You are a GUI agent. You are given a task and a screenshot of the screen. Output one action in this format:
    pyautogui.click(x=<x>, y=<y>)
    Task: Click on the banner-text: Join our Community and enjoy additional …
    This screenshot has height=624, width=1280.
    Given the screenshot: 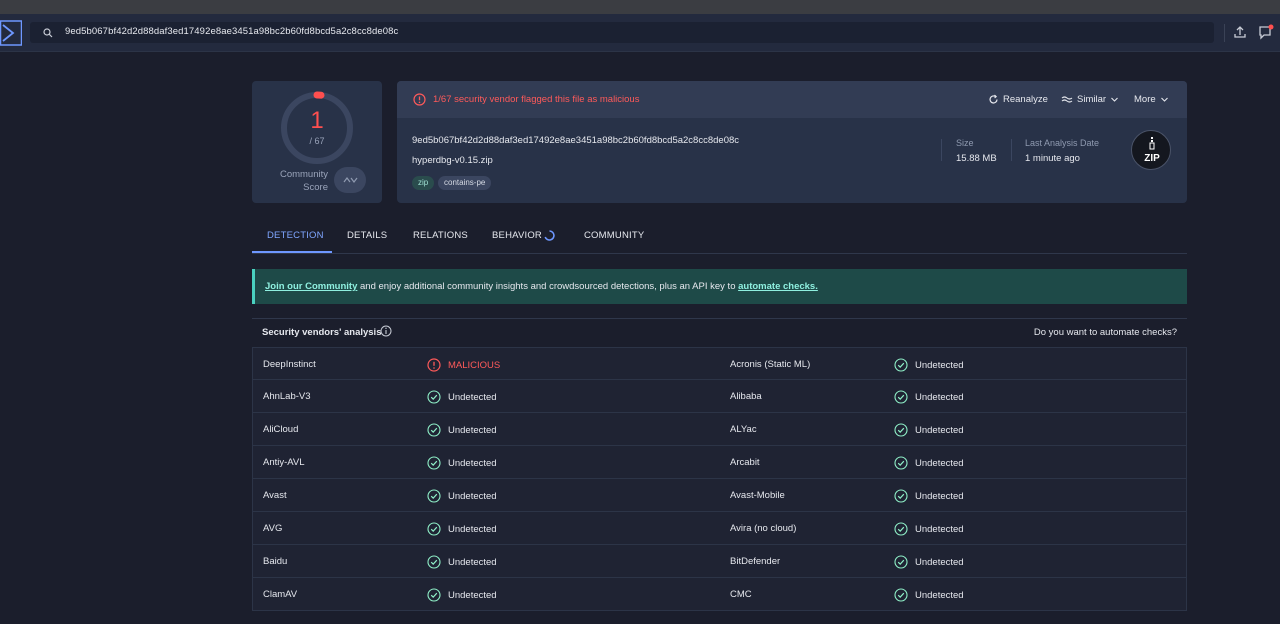 What is the action you would take?
    pyautogui.click(x=541, y=286)
    